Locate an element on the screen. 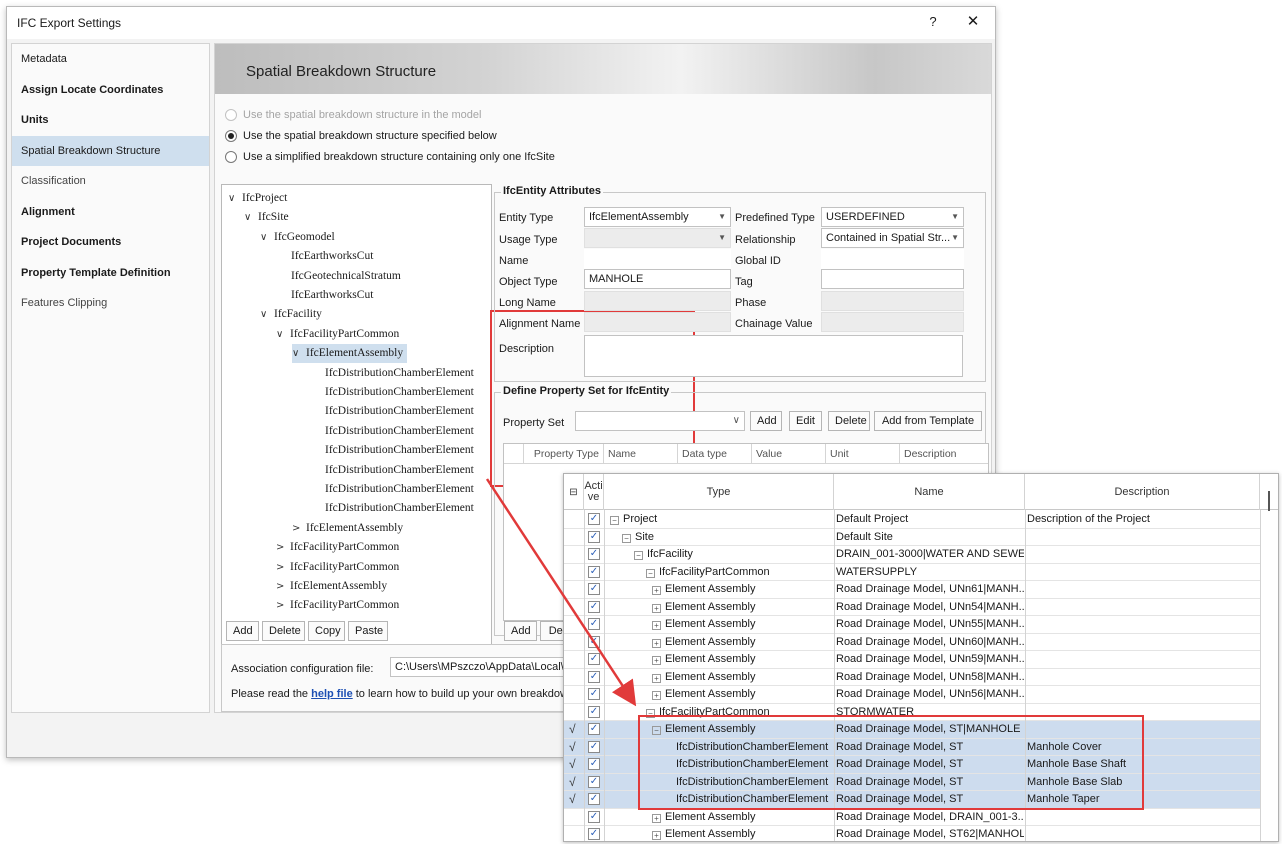  help-file-link: help file is located at coordinates (332, 694).